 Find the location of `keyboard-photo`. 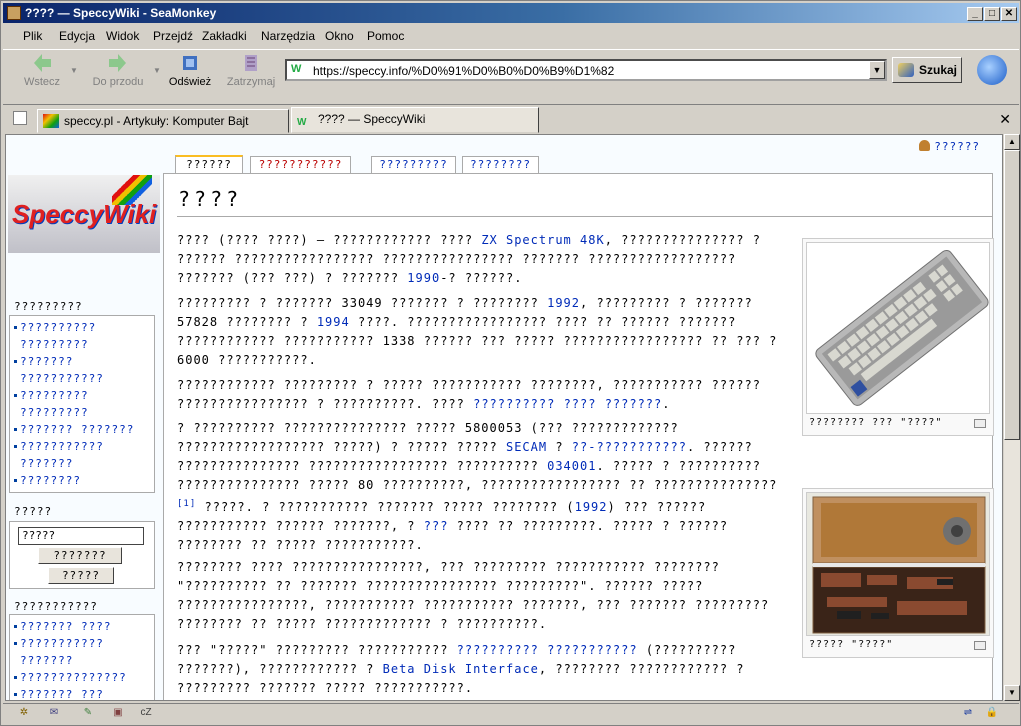

keyboard-photo is located at coordinates (898, 328).